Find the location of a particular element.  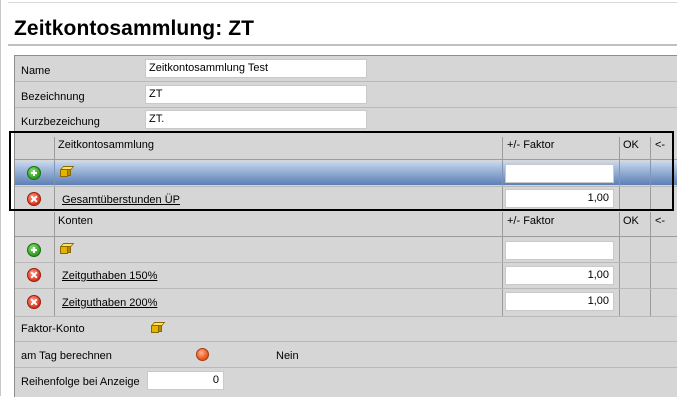

konten-new-faktor-input is located at coordinates (559, 250).